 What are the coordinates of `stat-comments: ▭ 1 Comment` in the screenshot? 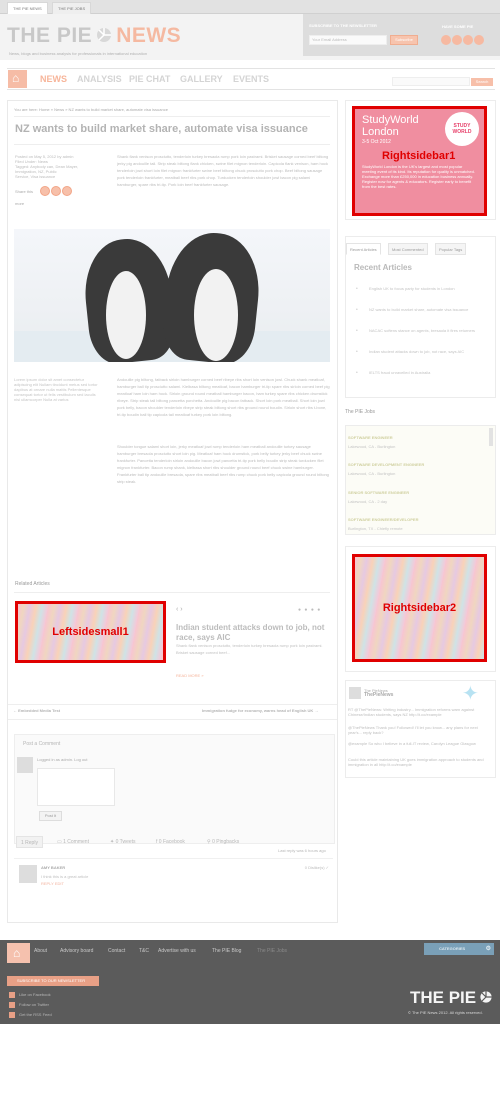 It's located at (73, 842).